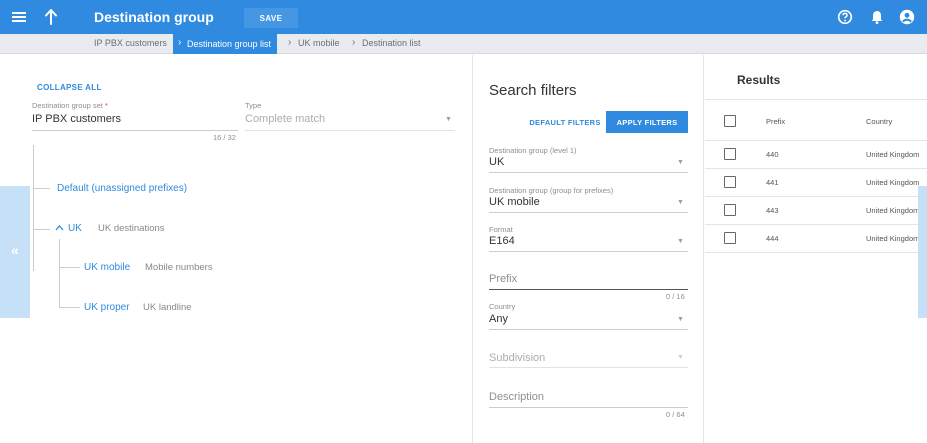 Image resolution: width=927 pixels, height=443 pixels. I want to click on tree-item-uk-proper: UK proper, so click(107, 307).